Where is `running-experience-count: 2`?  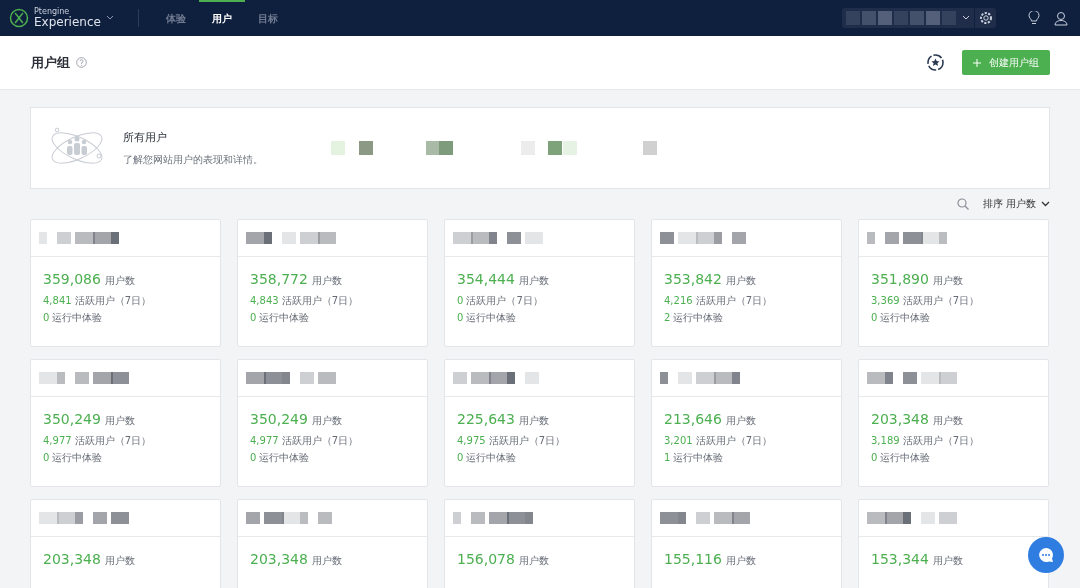 running-experience-count: 2 is located at coordinates (667, 317).